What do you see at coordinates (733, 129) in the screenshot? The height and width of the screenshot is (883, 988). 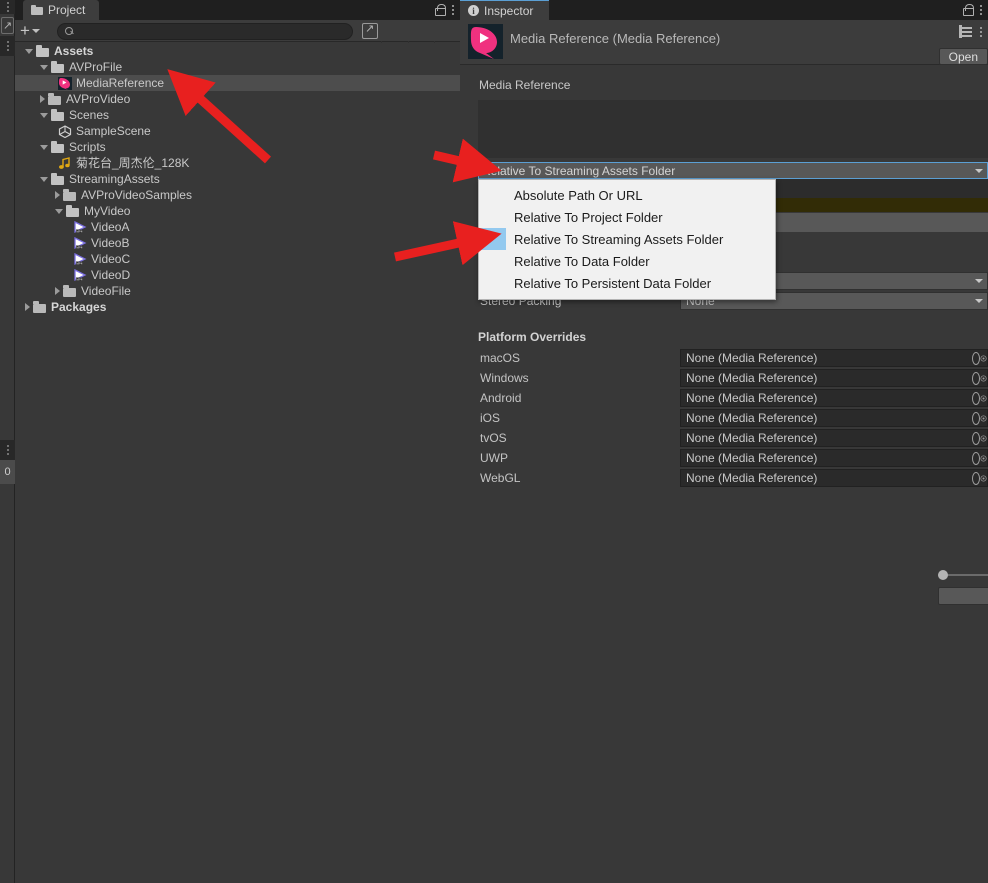 I see `media-preview-area` at bounding box center [733, 129].